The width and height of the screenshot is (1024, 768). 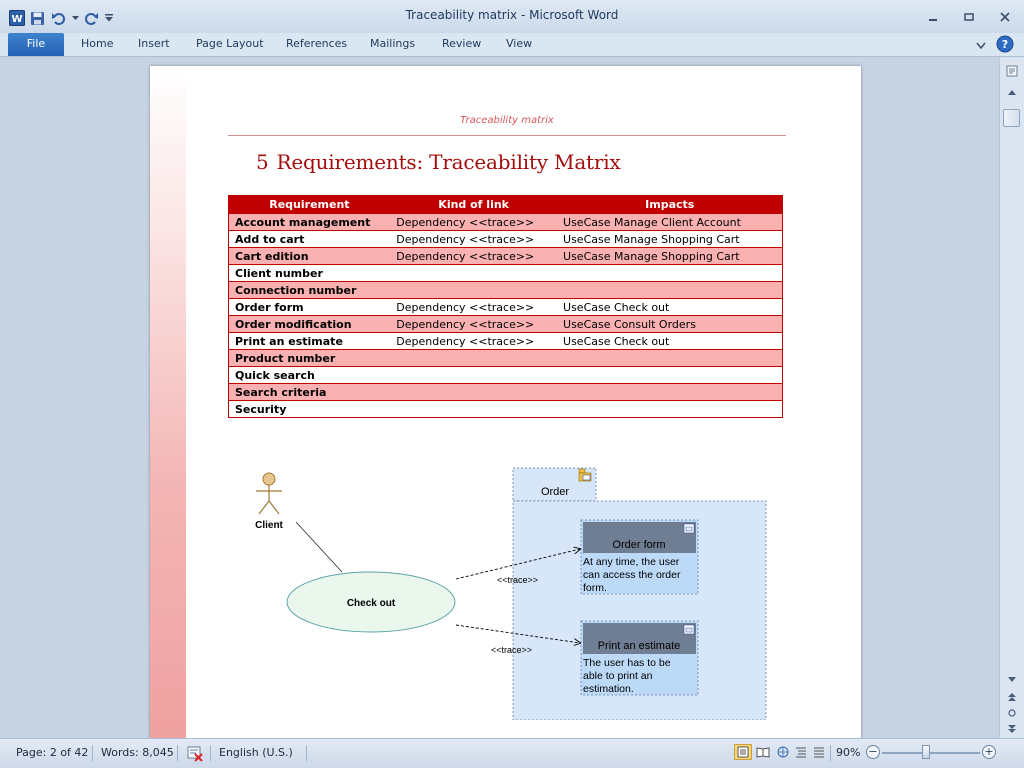 What do you see at coordinates (801, 752) in the screenshot?
I see `outline-view-icon` at bounding box center [801, 752].